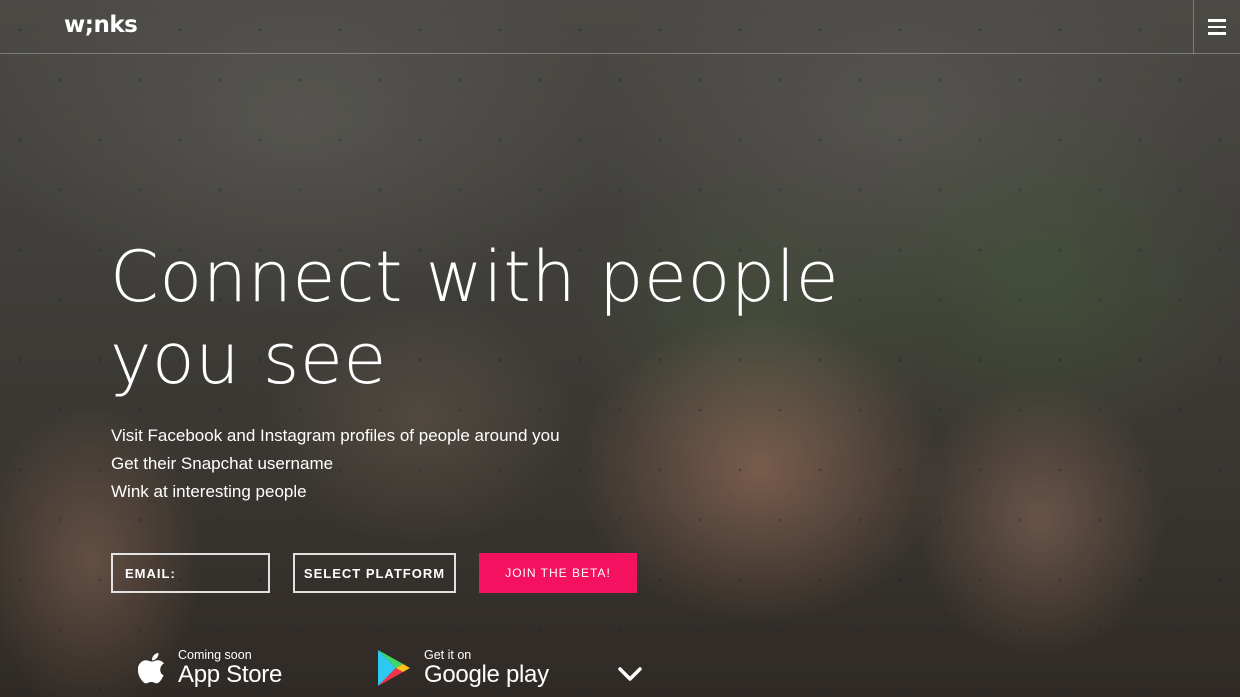 The height and width of the screenshot is (697, 1240). I want to click on google-play-small-text: Get it on, so click(448, 655).